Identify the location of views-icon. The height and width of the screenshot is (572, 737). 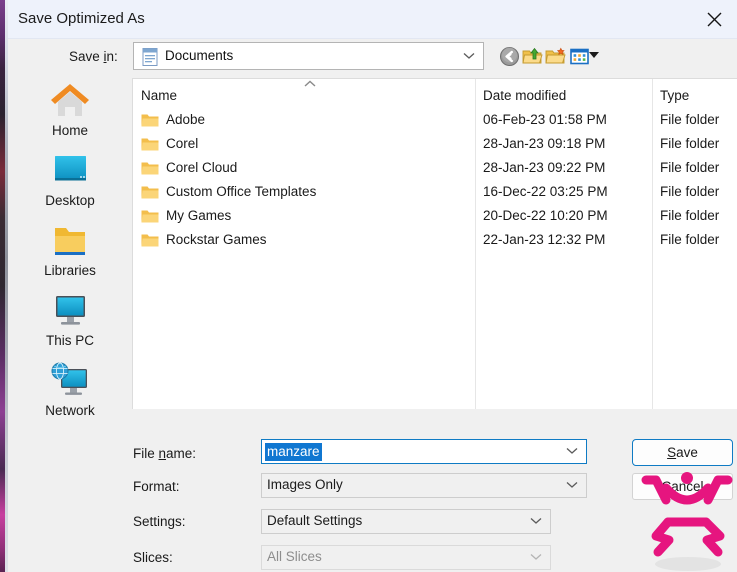
(579, 56).